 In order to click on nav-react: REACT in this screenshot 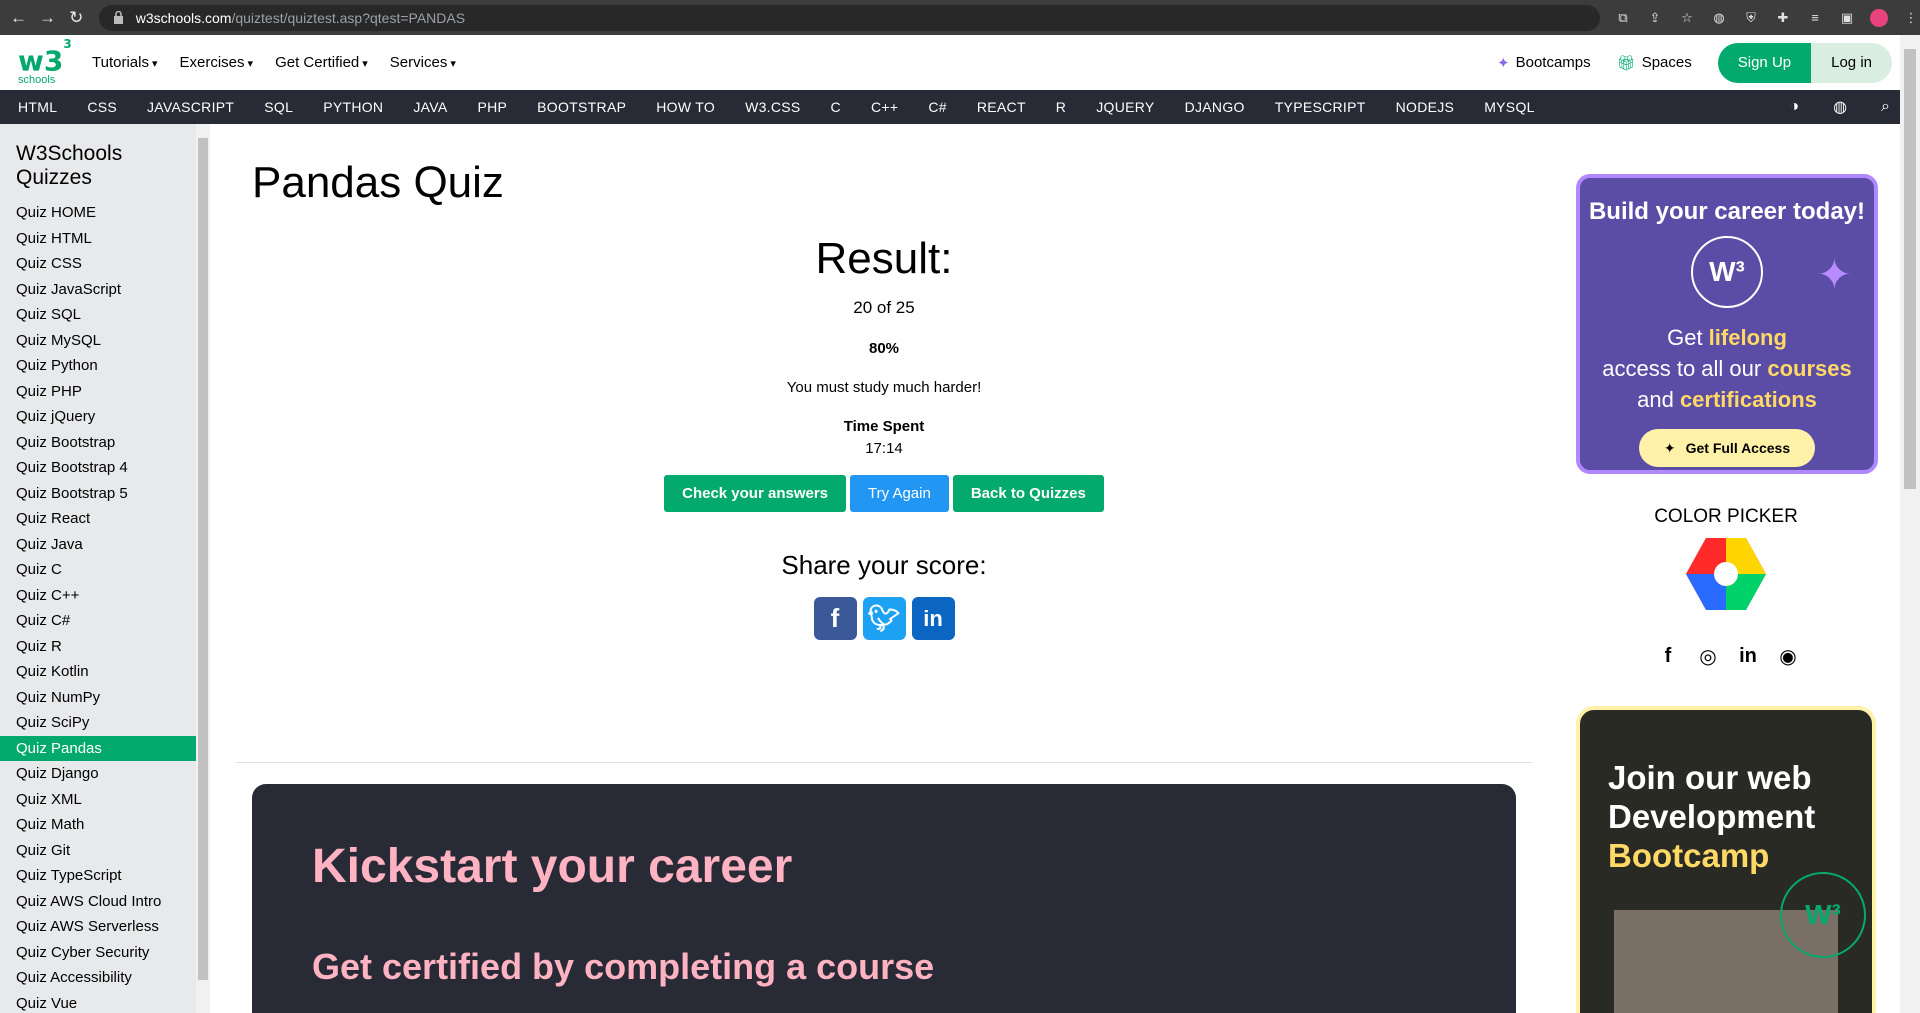, I will do `click(1001, 107)`.